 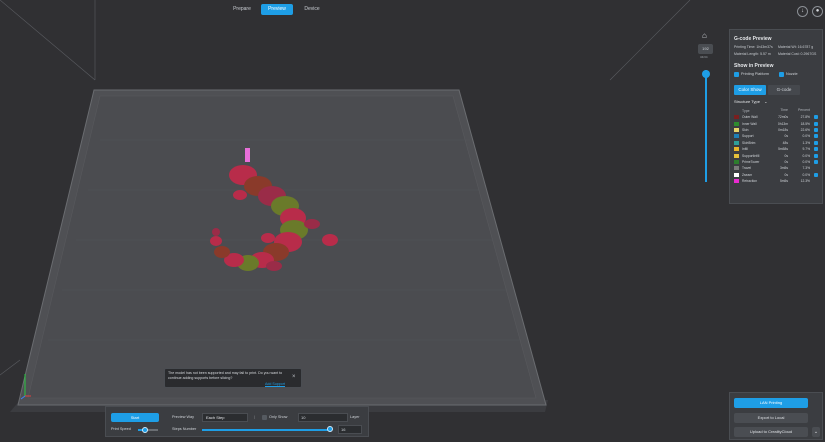 What do you see at coordinates (771, 418) in the screenshot?
I see `export-to-local-button: Export to Local` at bounding box center [771, 418].